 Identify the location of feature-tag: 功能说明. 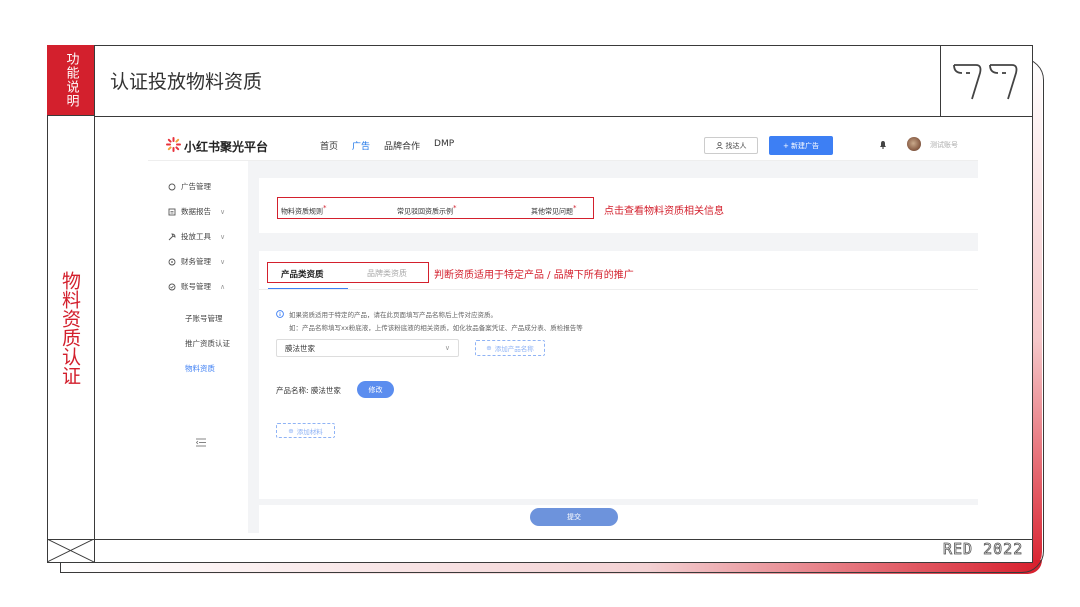
(71, 80).